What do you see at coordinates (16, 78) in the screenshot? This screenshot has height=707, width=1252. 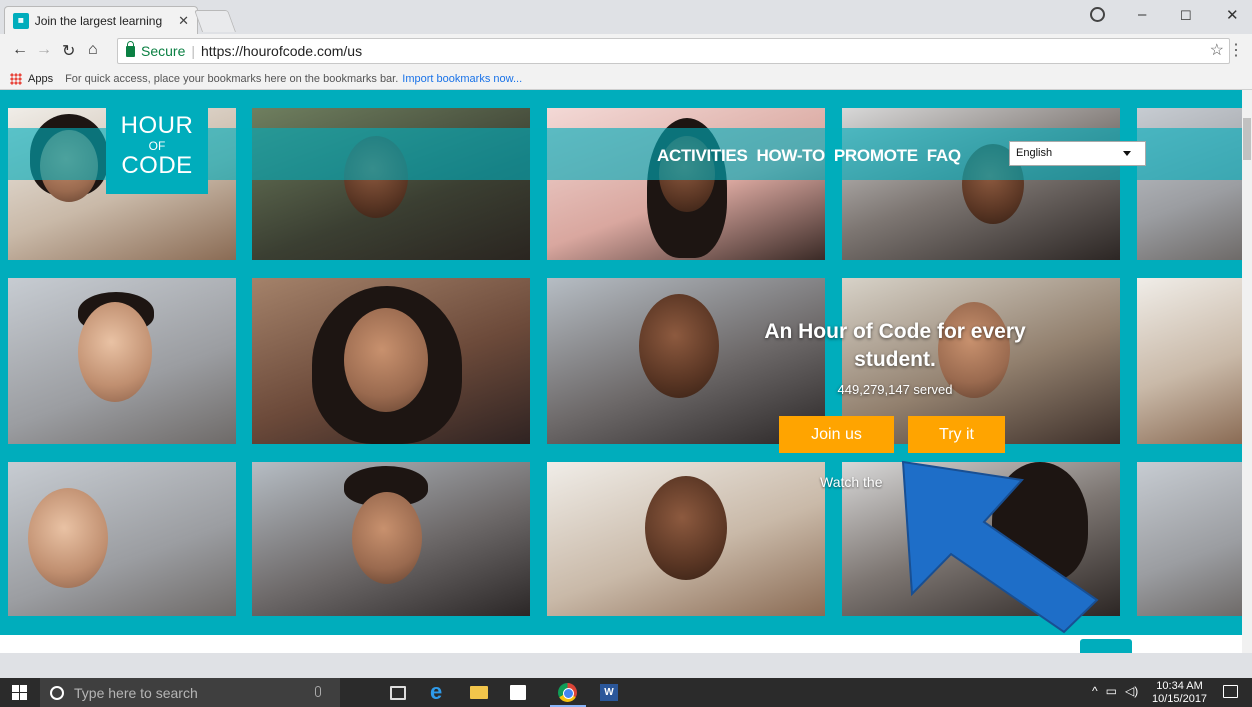 I see `apps-grid-icon` at bounding box center [16, 78].